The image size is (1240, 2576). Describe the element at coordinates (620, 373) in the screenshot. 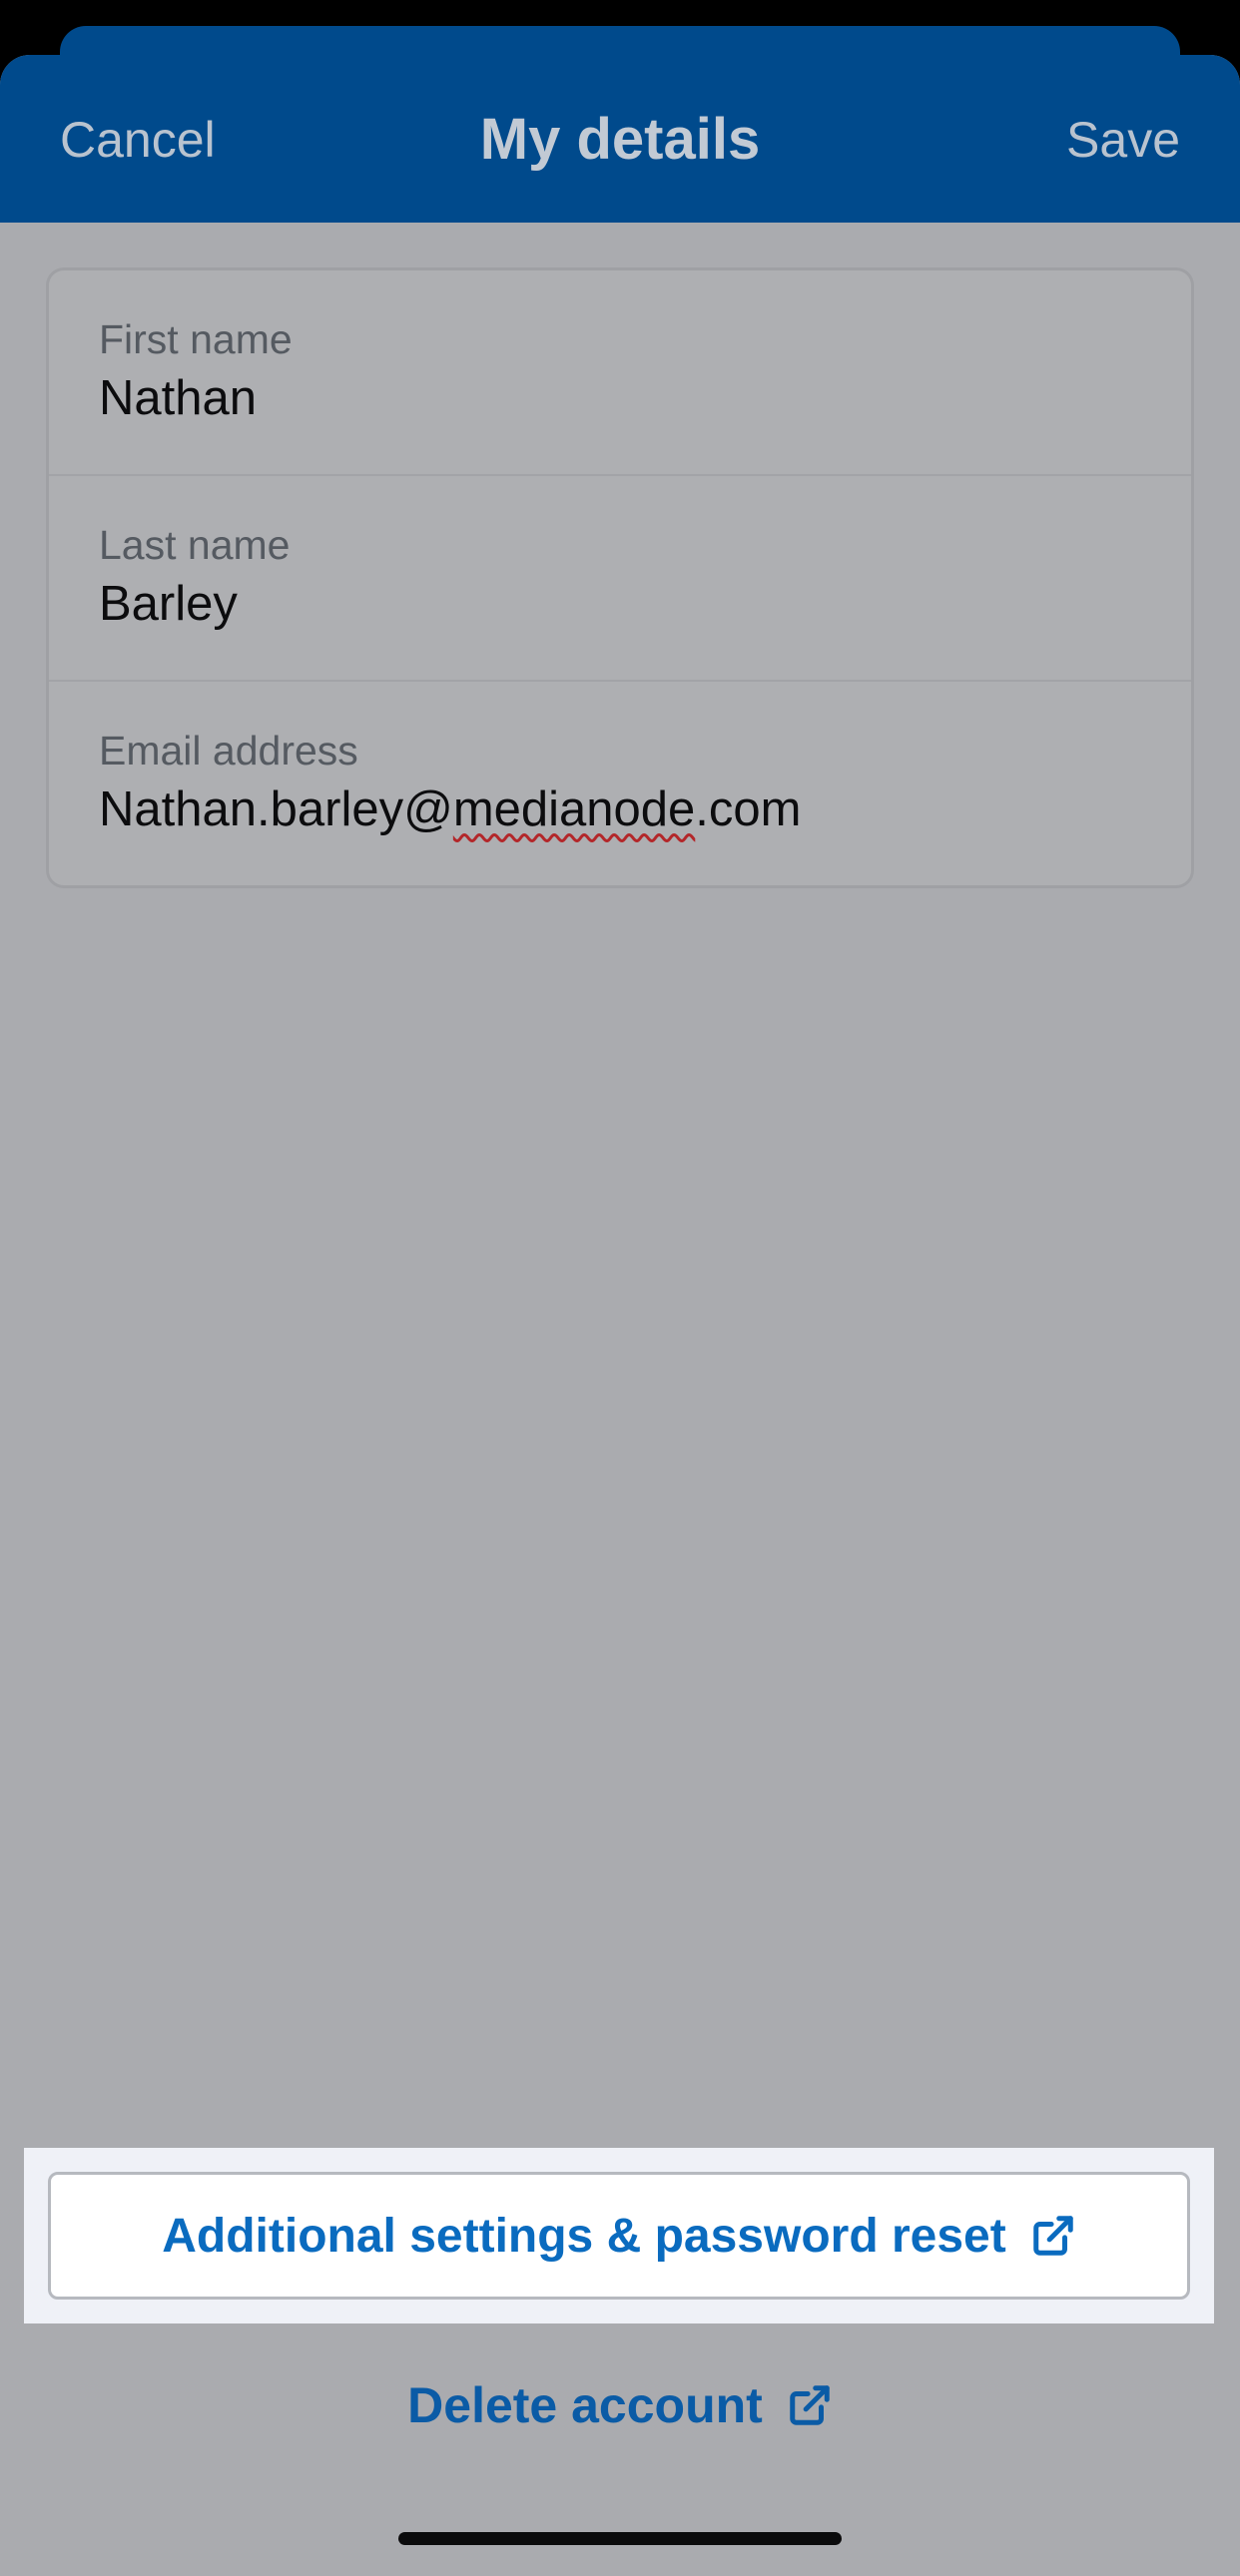

I see `first-name-field: First name Nathan` at that location.